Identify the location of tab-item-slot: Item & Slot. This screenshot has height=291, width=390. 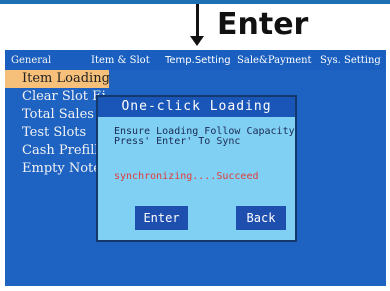
(125, 60).